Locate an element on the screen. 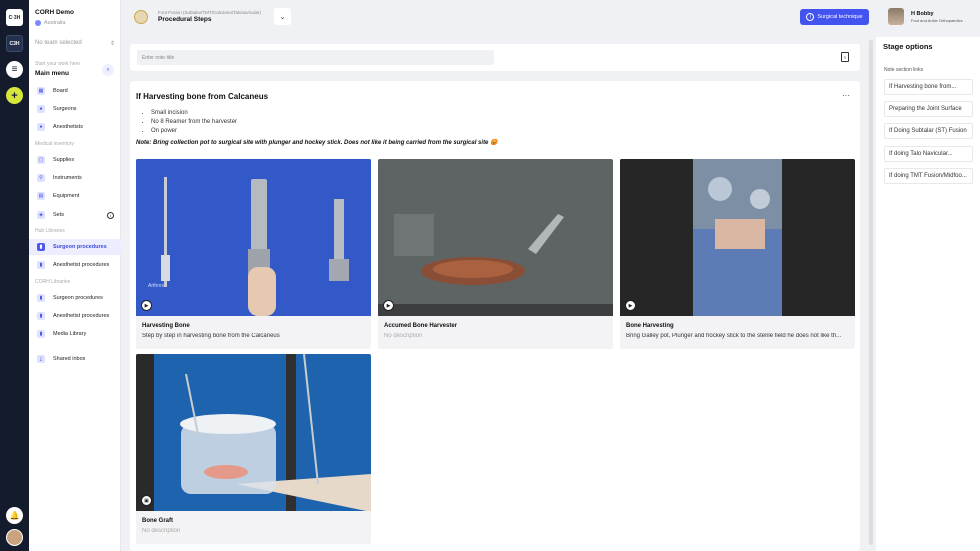 The height and width of the screenshot is (551, 980). workspace-logo: C·3H is located at coordinates (14, 17).